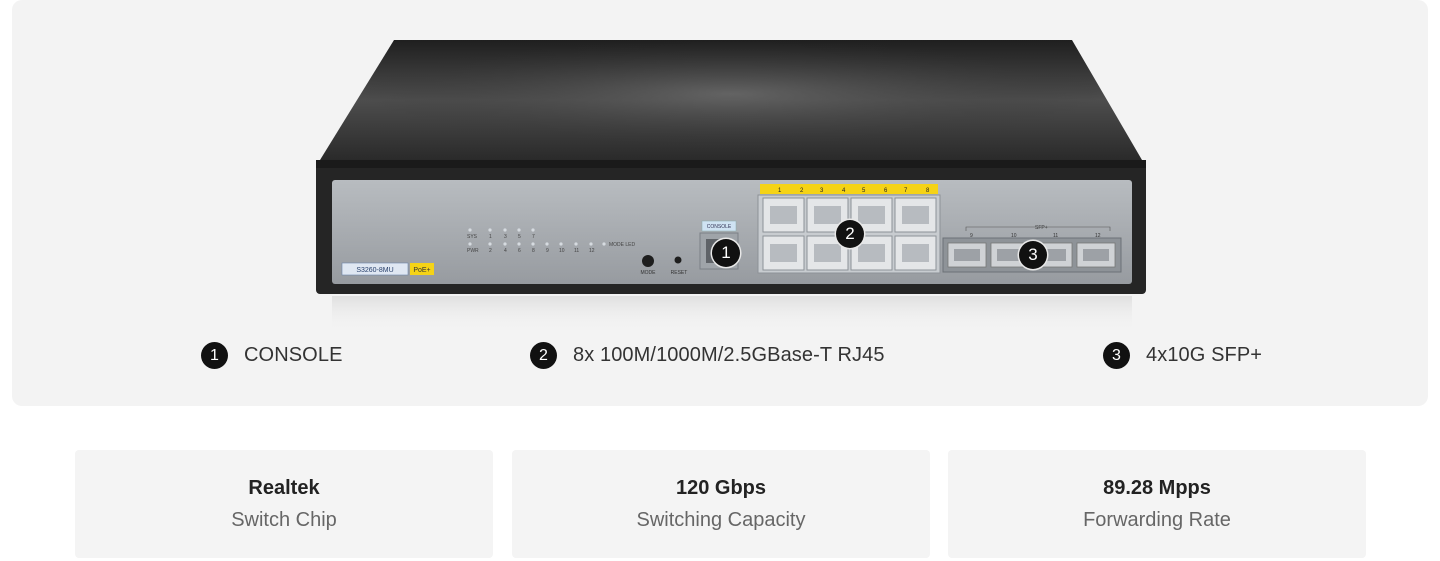 This screenshot has height=561, width=1440. Describe the element at coordinates (1033, 255) in the screenshot. I see `callout-sfp: 3` at that location.